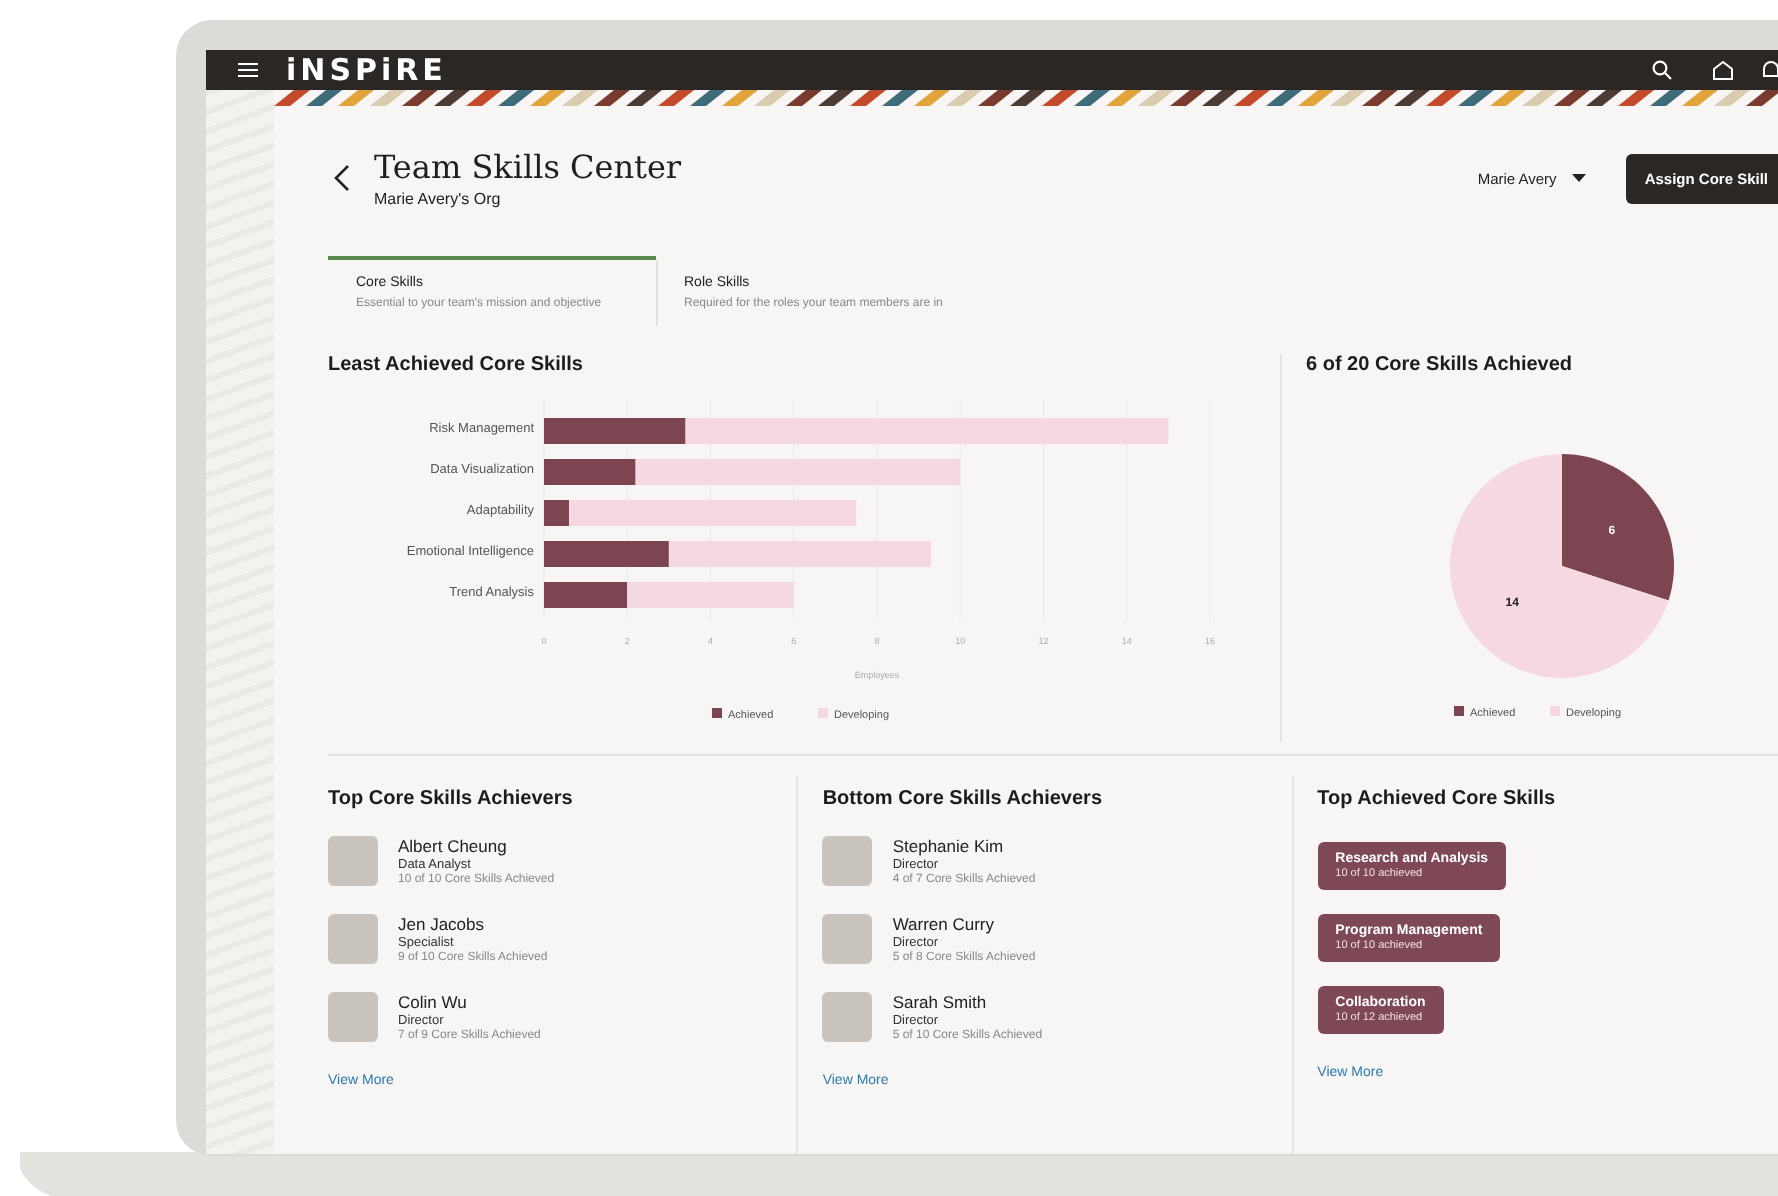 This screenshot has height=1196, width=1778. Describe the element at coordinates (438, 199) in the screenshot. I see `page-subtitle: Marie Avery's Org` at that location.